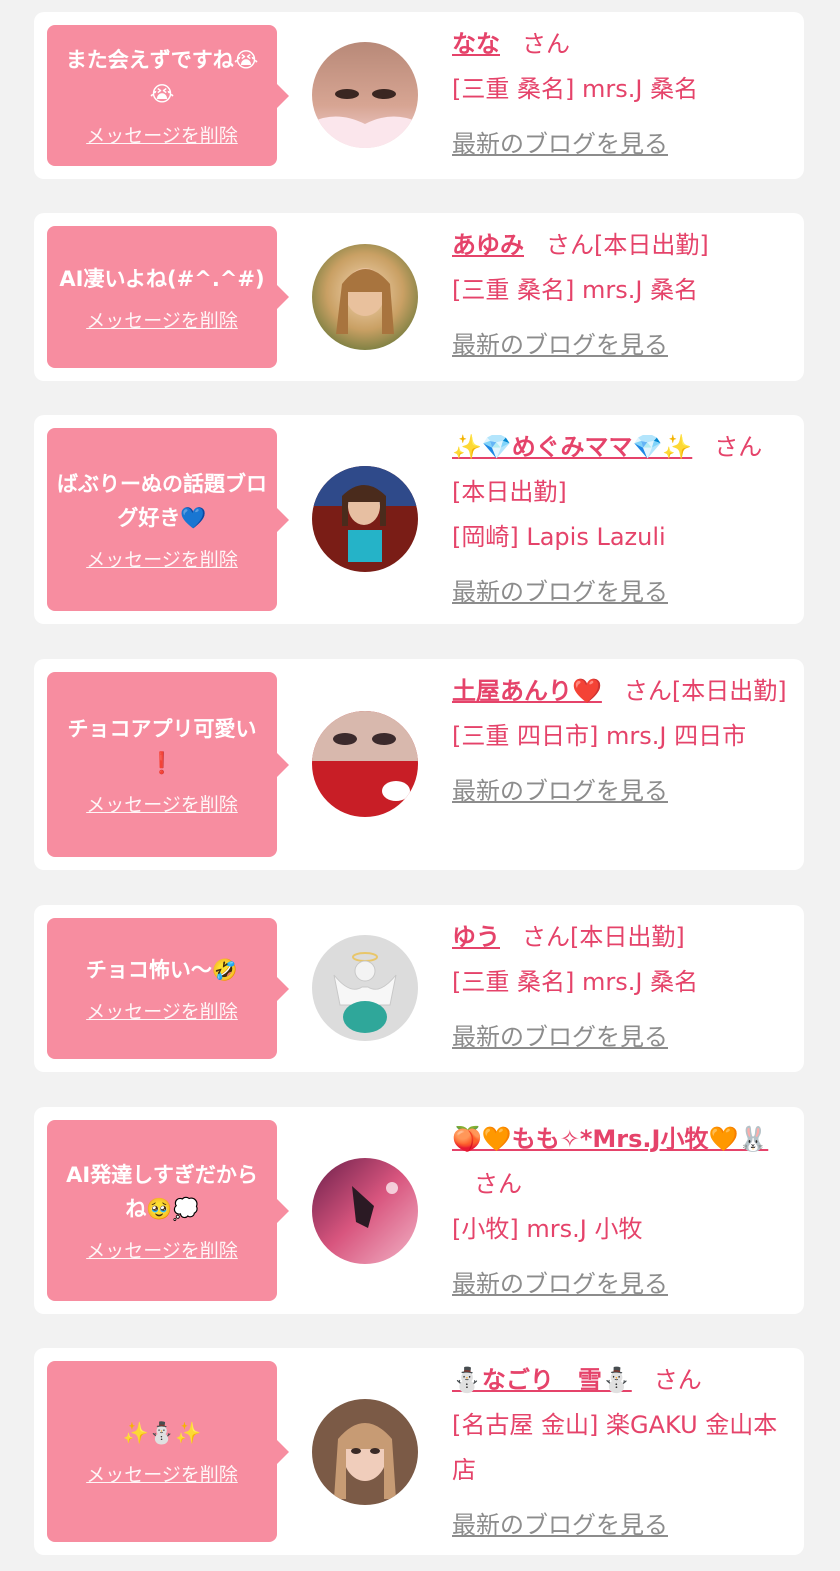 The width and height of the screenshot is (840, 1571). Describe the element at coordinates (162, 746) in the screenshot. I see `message-text: チョコアプリ可愛い❗️` at that location.